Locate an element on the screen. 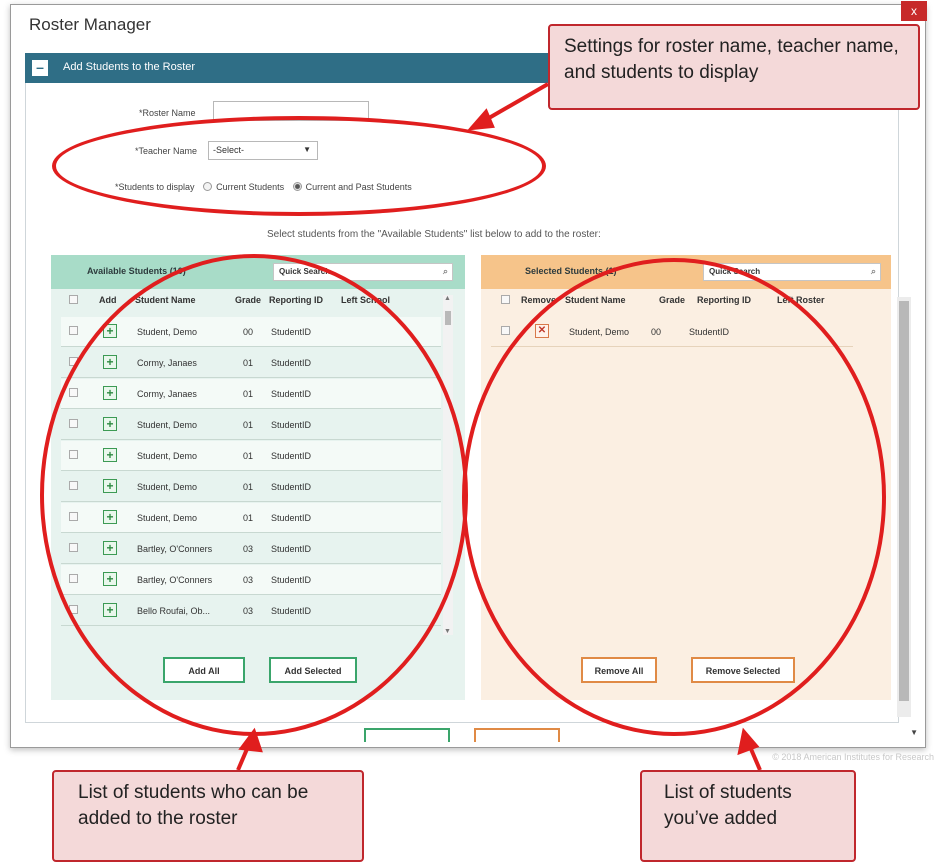 This screenshot has width=936, height=866. scroll-up-icon: ▲ is located at coordinates (447, 298).